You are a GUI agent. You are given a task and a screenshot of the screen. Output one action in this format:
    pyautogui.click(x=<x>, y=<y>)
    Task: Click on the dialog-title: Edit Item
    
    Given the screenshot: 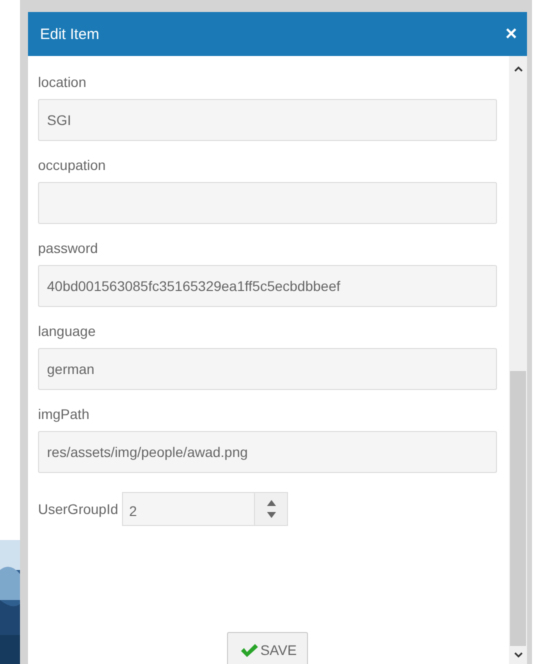 What is the action you would take?
    pyautogui.click(x=70, y=34)
    